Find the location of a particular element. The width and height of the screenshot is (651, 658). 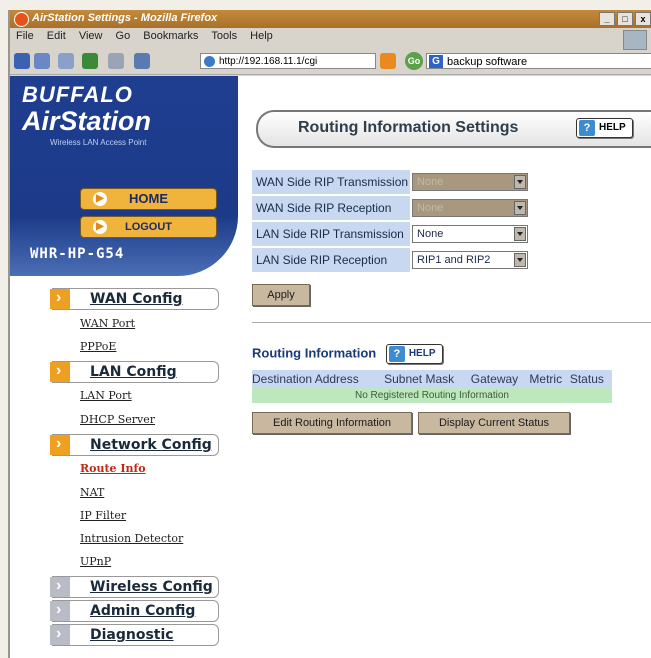

link-ip-filter: IP Filter is located at coordinates (103, 515).